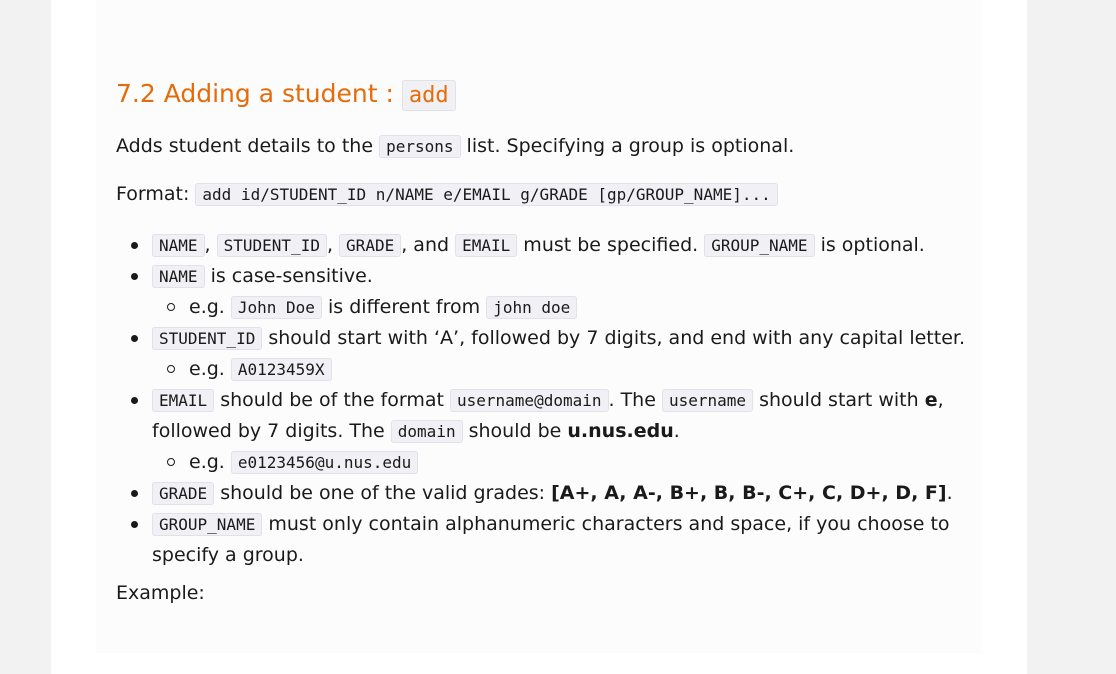 This screenshot has width=1116, height=674. What do you see at coordinates (869, 245) in the screenshot?
I see `text: is optional.` at bounding box center [869, 245].